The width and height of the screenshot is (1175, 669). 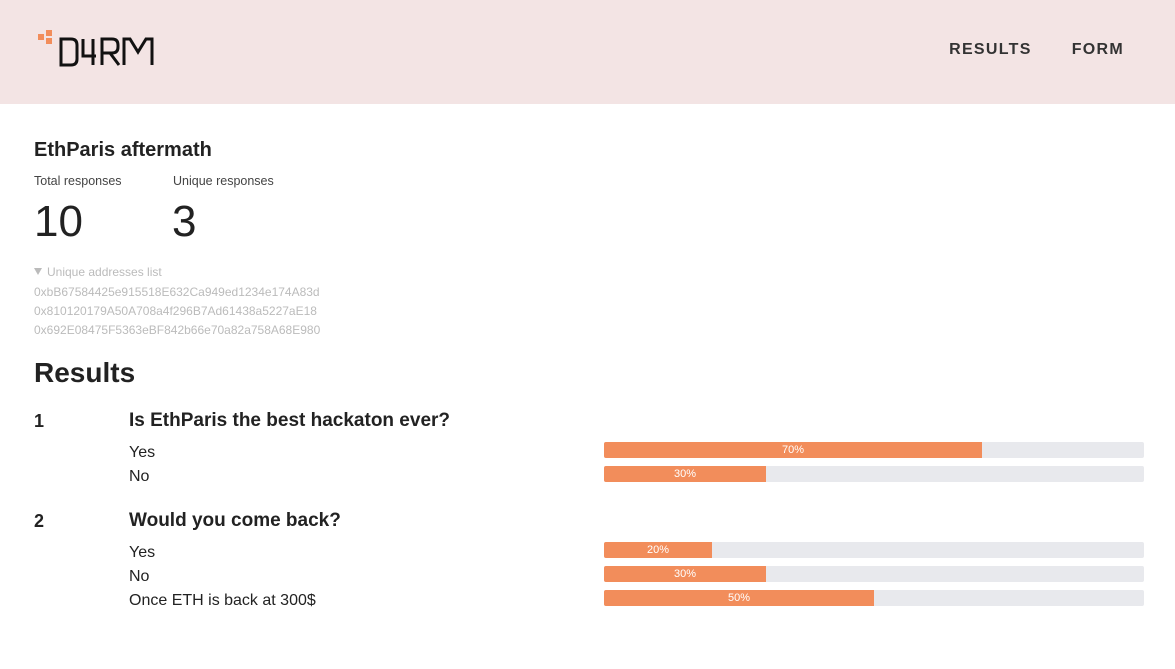 What do you see at coordinates (78, 181) in the screenshot?
I see `total-responses-label: Total responses` at bounding box center [78, 181].